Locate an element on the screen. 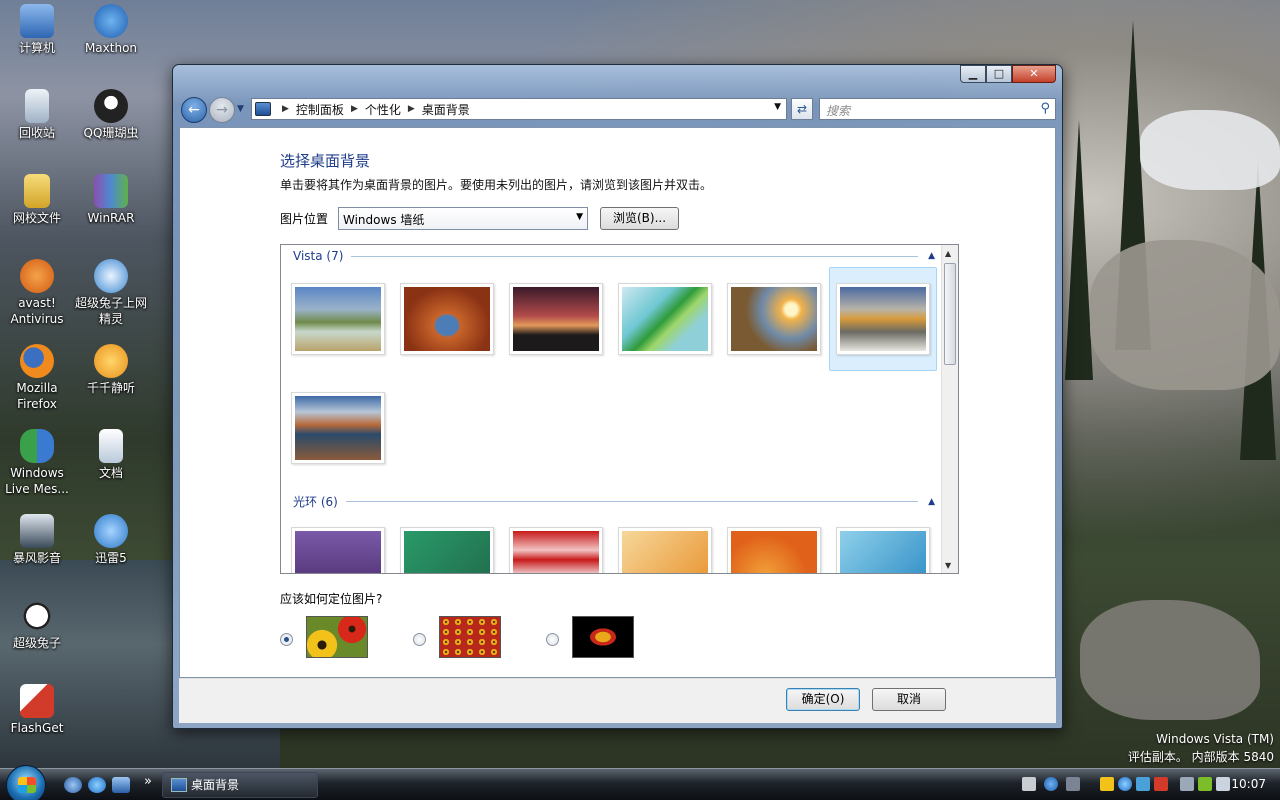 The height and width of the screenshot is (800, 1280). ok-button: 确定(O) is located at coordinates (823, 699).